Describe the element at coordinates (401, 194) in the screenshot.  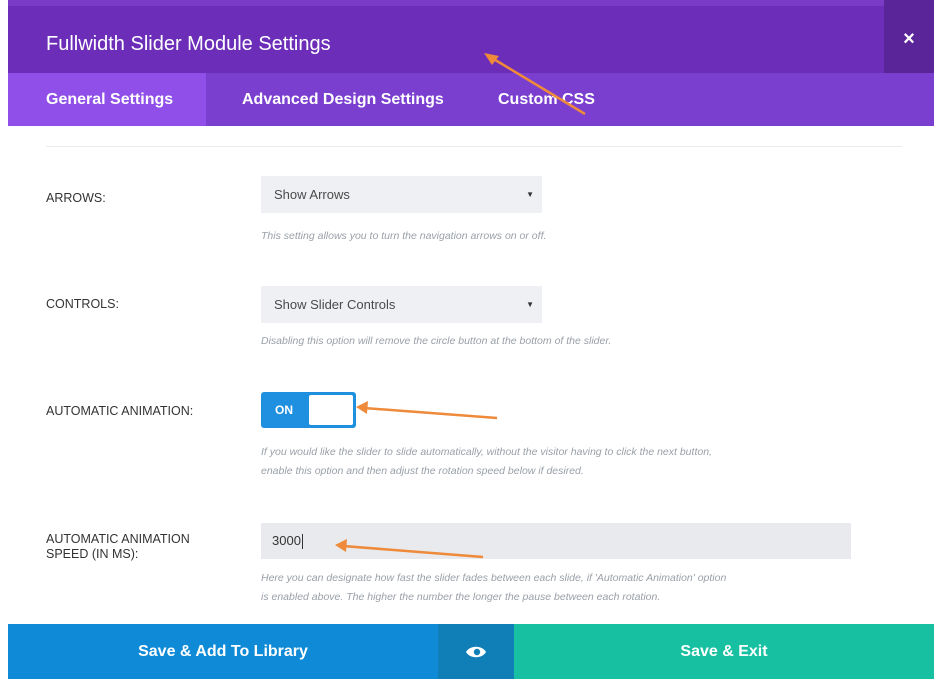
I see `arrows-select: Show Arrows ▼` at that location.